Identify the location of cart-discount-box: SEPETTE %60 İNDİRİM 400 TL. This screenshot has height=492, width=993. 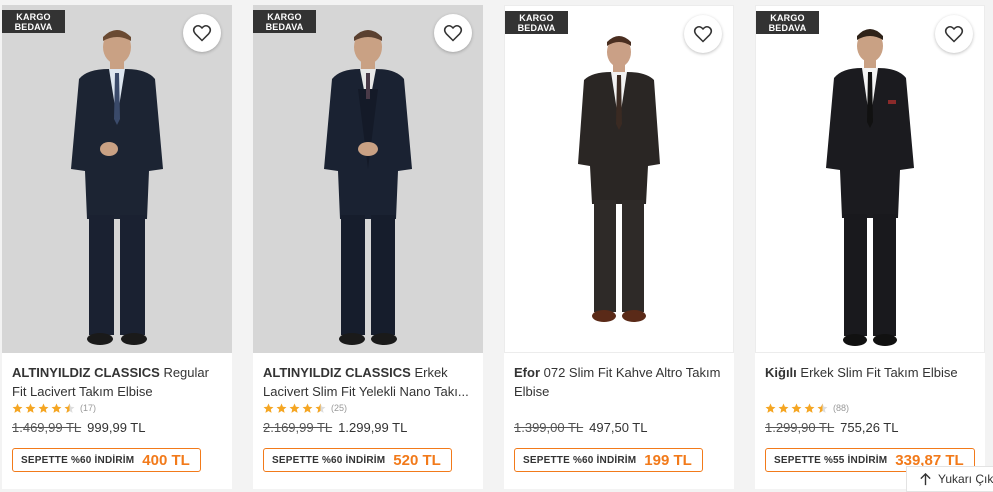
(106, 460).